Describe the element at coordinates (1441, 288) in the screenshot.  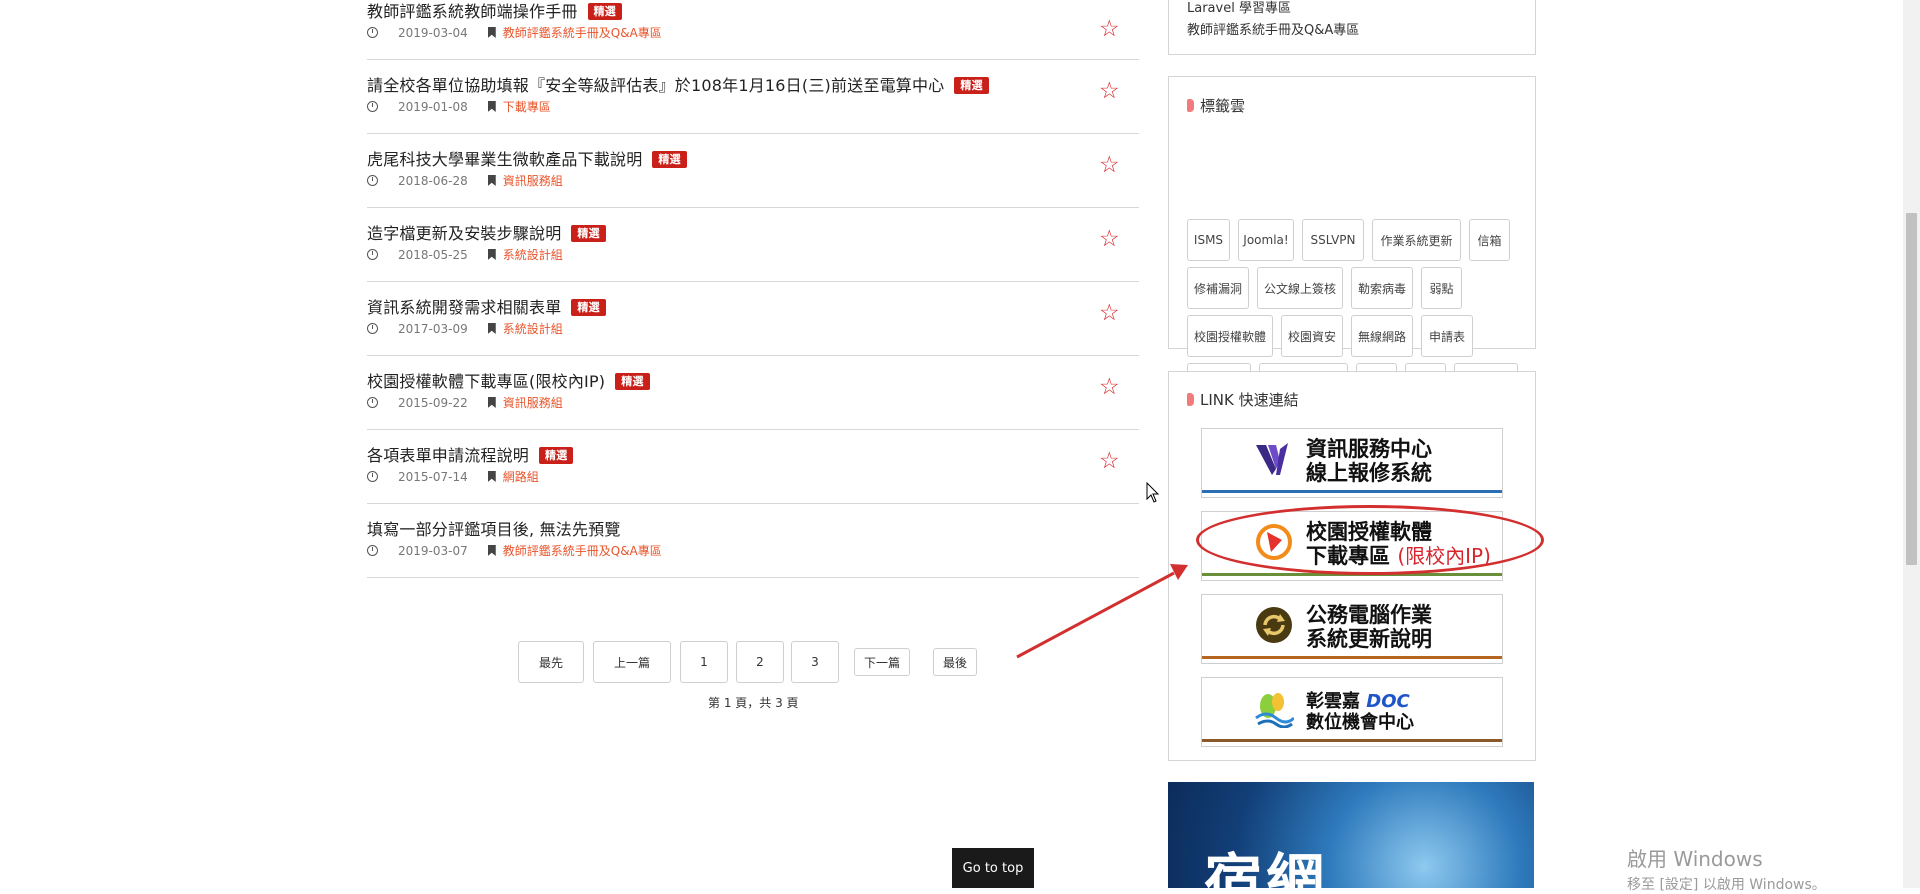
I see `tag-vulnerability: 弱點` at that location.